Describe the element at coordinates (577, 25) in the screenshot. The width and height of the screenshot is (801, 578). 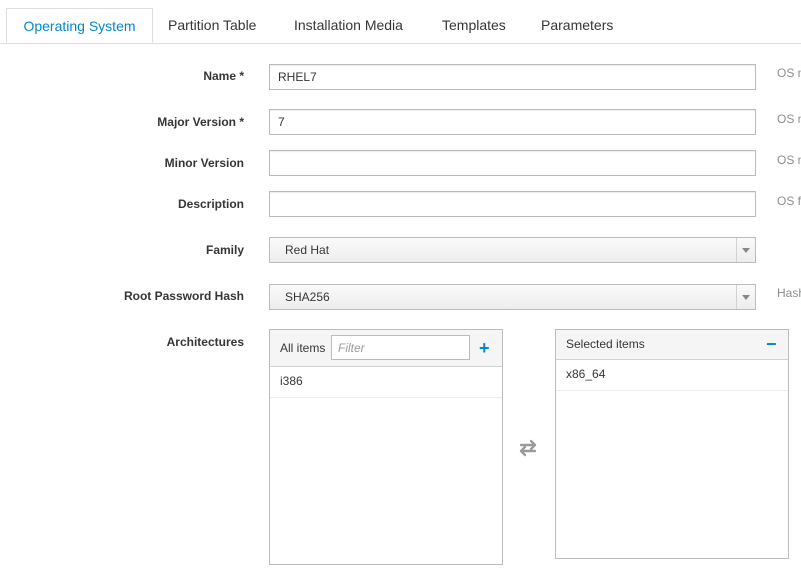
I see `tab-parameters: Parameters` at that location.